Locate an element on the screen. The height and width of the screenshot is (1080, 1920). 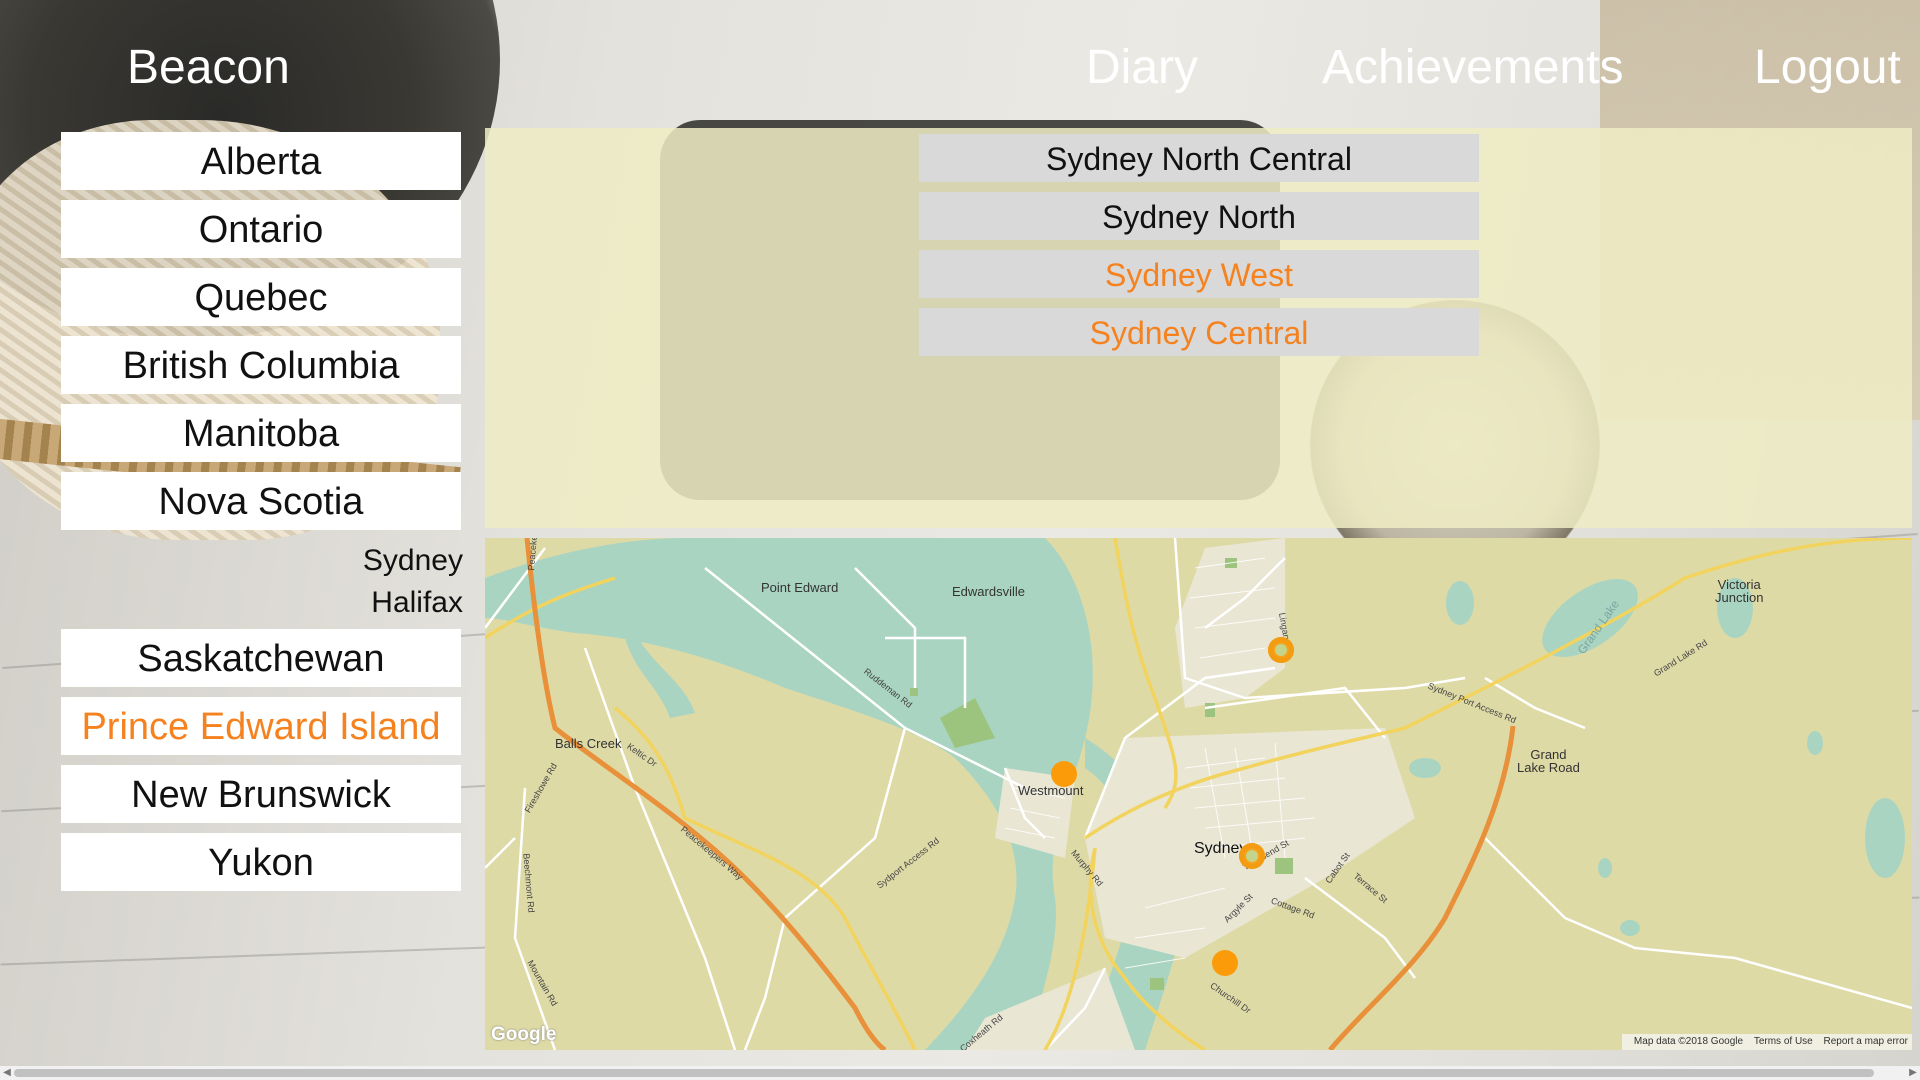
place-point-edward-label: Point Edward is located at coordinates (800, 587).